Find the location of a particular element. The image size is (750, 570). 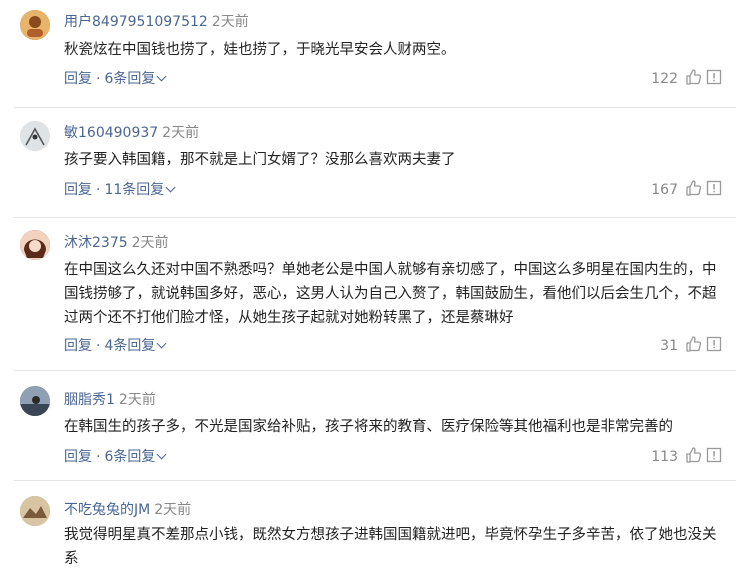

like-area: 167 is located at coordinates (686, 190).